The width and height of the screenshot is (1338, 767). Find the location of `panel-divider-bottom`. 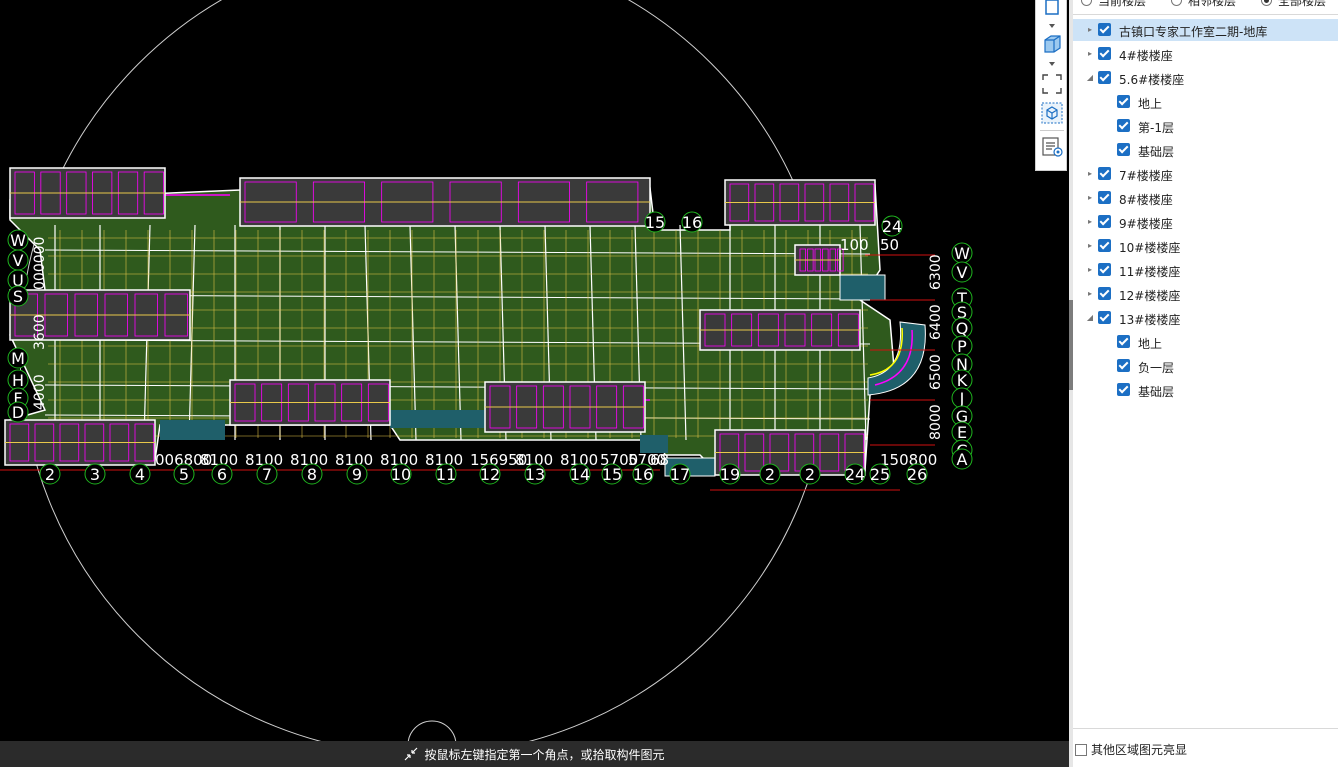

panel-divider-bottom is located at coordinates (1205, 728).